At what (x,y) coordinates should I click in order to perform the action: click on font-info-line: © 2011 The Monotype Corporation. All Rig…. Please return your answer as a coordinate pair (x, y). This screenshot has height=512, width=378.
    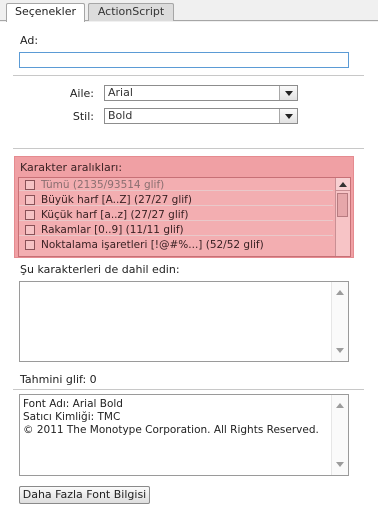
    Looking at the image, I should click on (171, 430).